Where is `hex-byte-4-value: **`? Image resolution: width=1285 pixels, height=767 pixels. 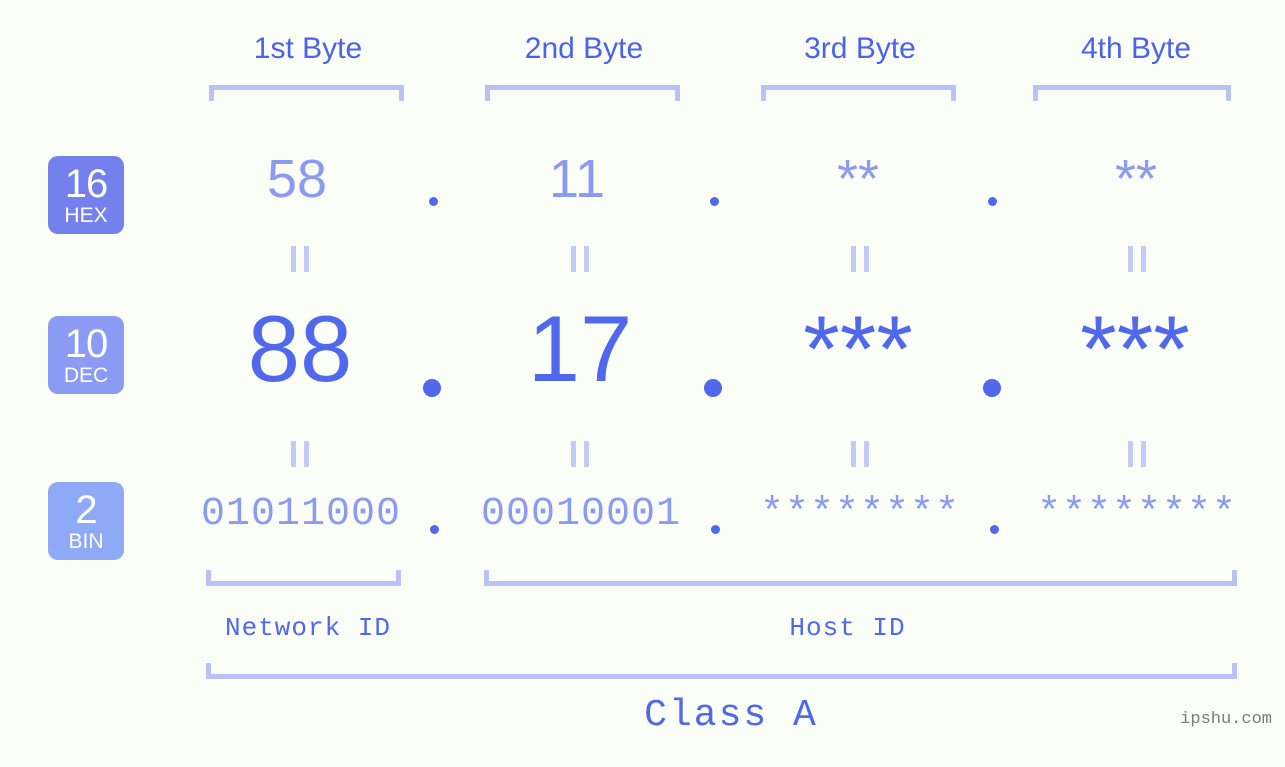 hex-byte-4-value: ** is located at coordinates (1136, 179).